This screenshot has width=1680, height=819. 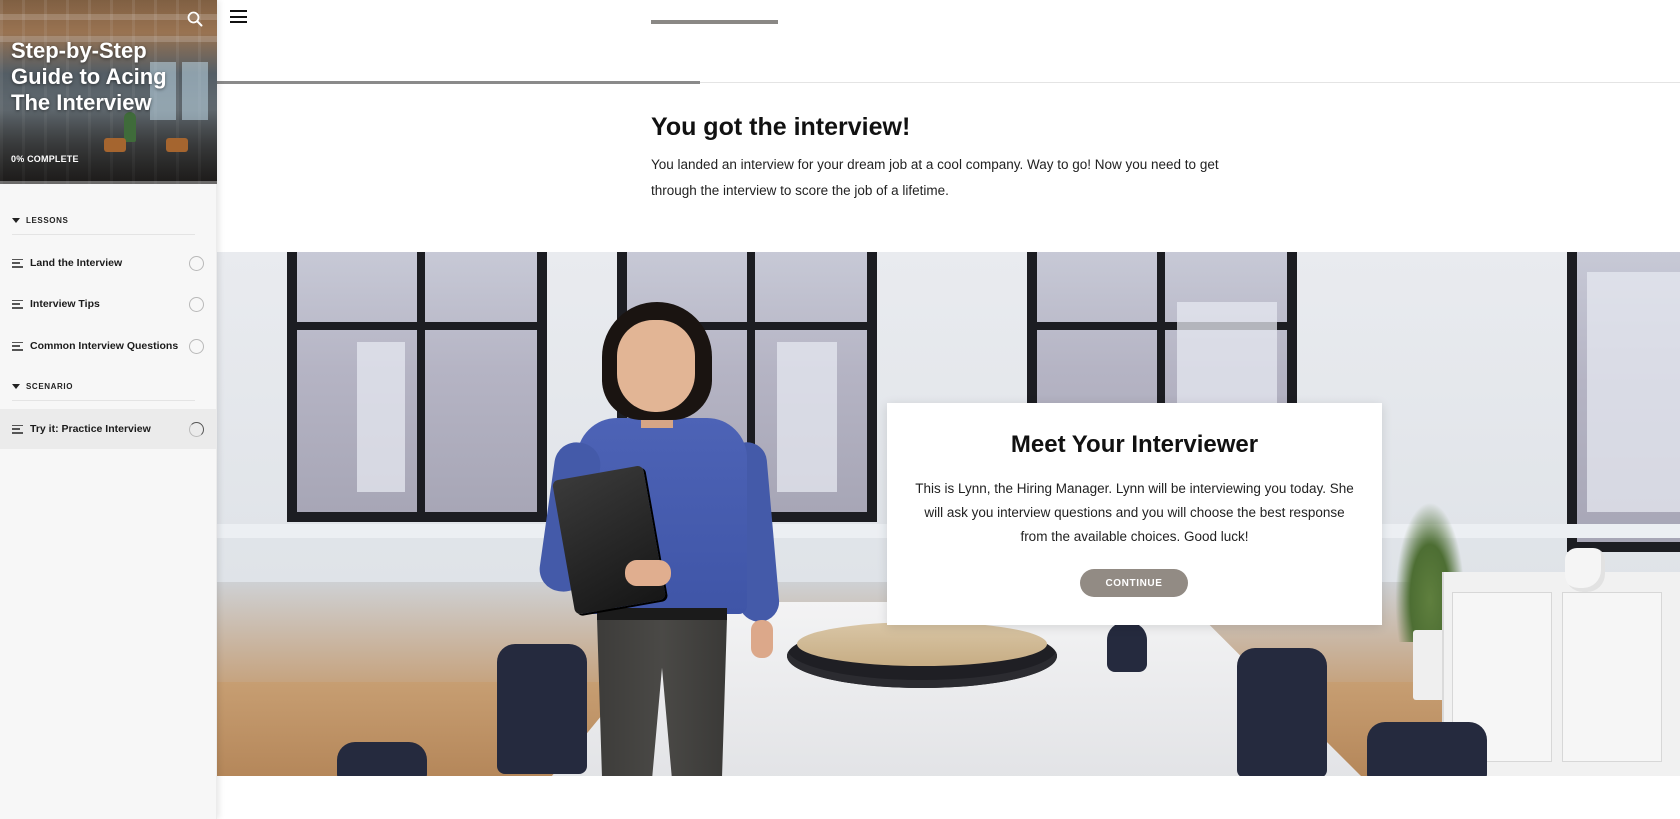 What do you see at coordinates (76, 263) in the screenshot?
I see `lesson-label: Land the Interview` at bounding box center [76, 263].